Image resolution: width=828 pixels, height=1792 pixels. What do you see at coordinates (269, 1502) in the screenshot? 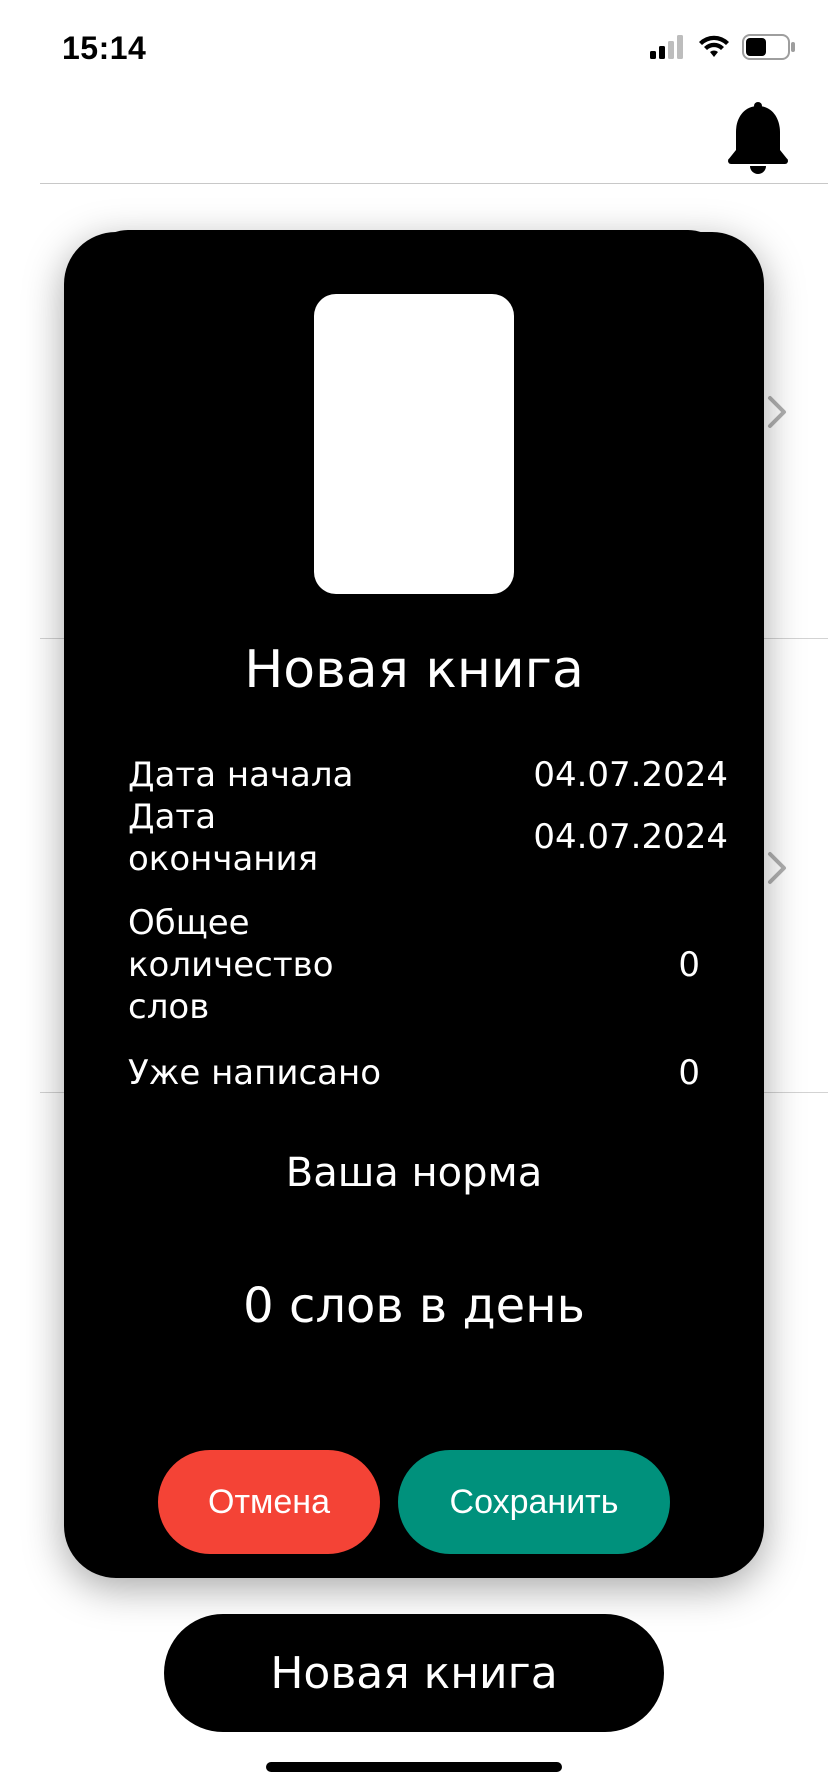
I see `cancel-button: Отмена` at bounding box center [269, 1502].